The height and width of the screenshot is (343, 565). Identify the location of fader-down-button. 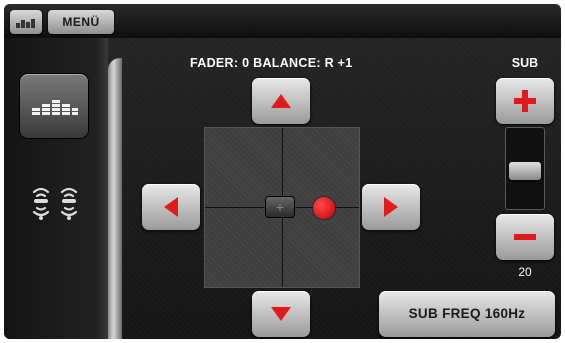
(281, 314).